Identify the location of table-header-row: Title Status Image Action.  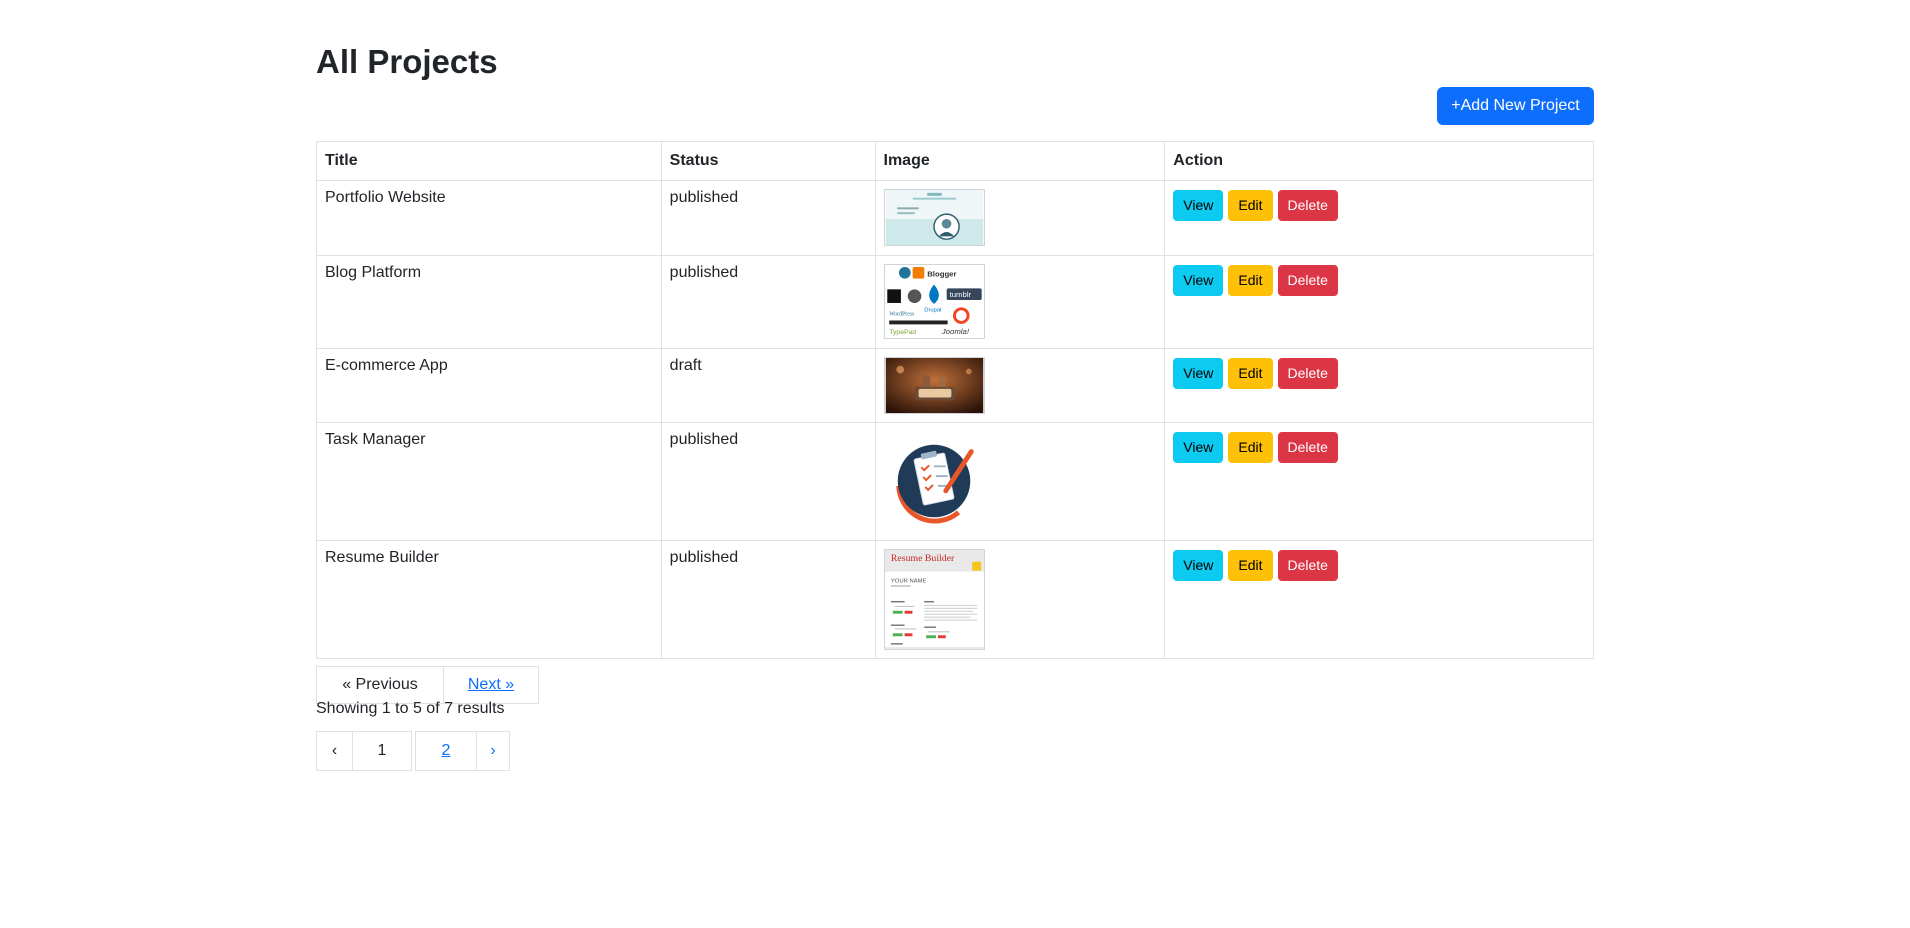
(955, 161).